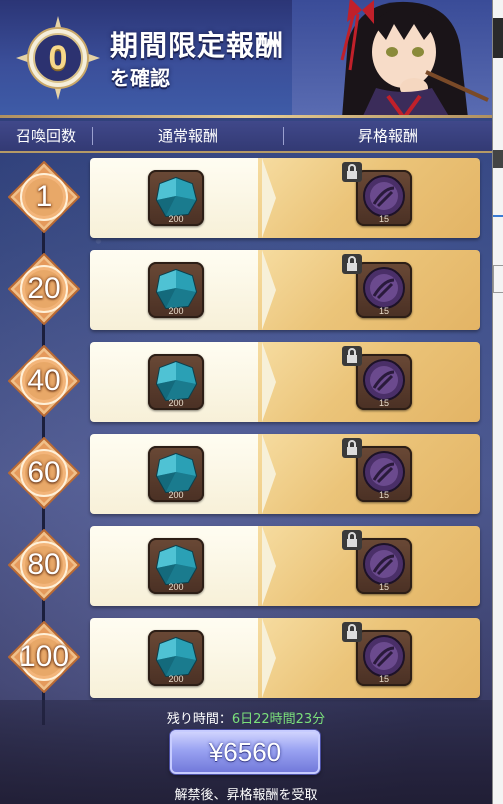 The width and height of the screenshot is (503, 804). I want to click on milestone-value: 60, so click(44, 472).